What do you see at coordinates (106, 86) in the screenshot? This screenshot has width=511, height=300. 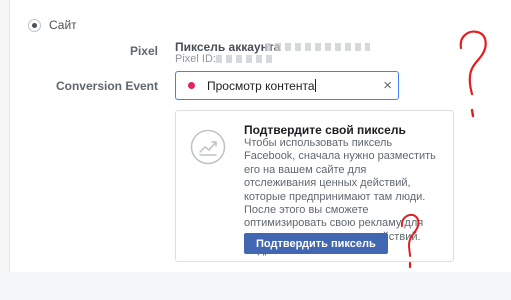 I see `conversion-event-label: Conversion Event` at bounding box center [106, 86].